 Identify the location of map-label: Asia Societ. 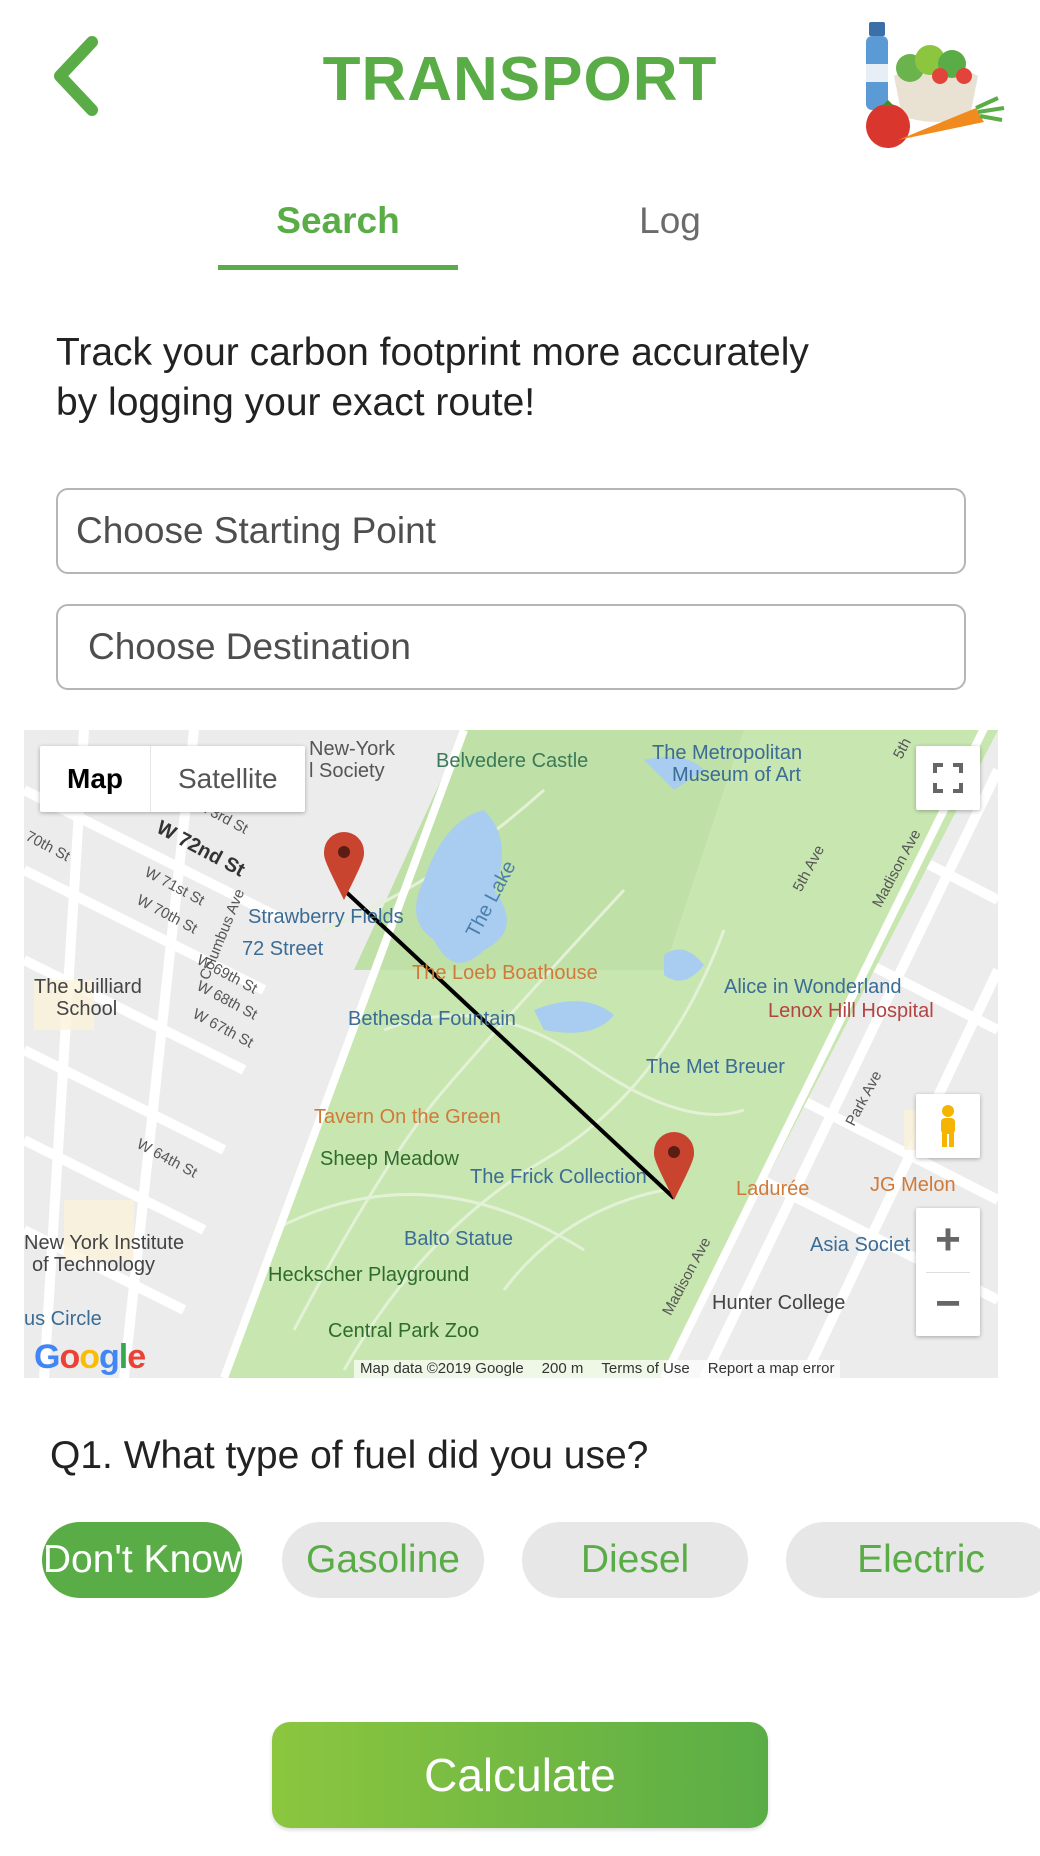
(860, 1245).